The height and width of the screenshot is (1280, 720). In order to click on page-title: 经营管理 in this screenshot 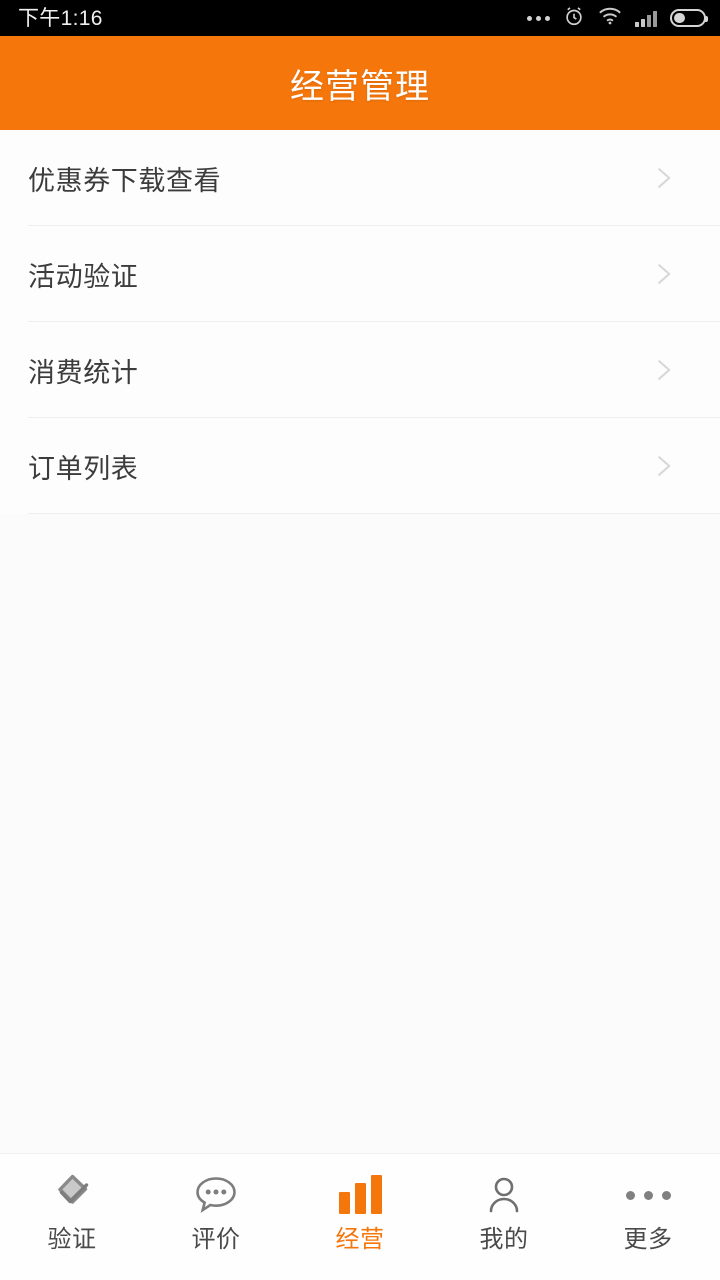, I will do `click(360, 86)`.